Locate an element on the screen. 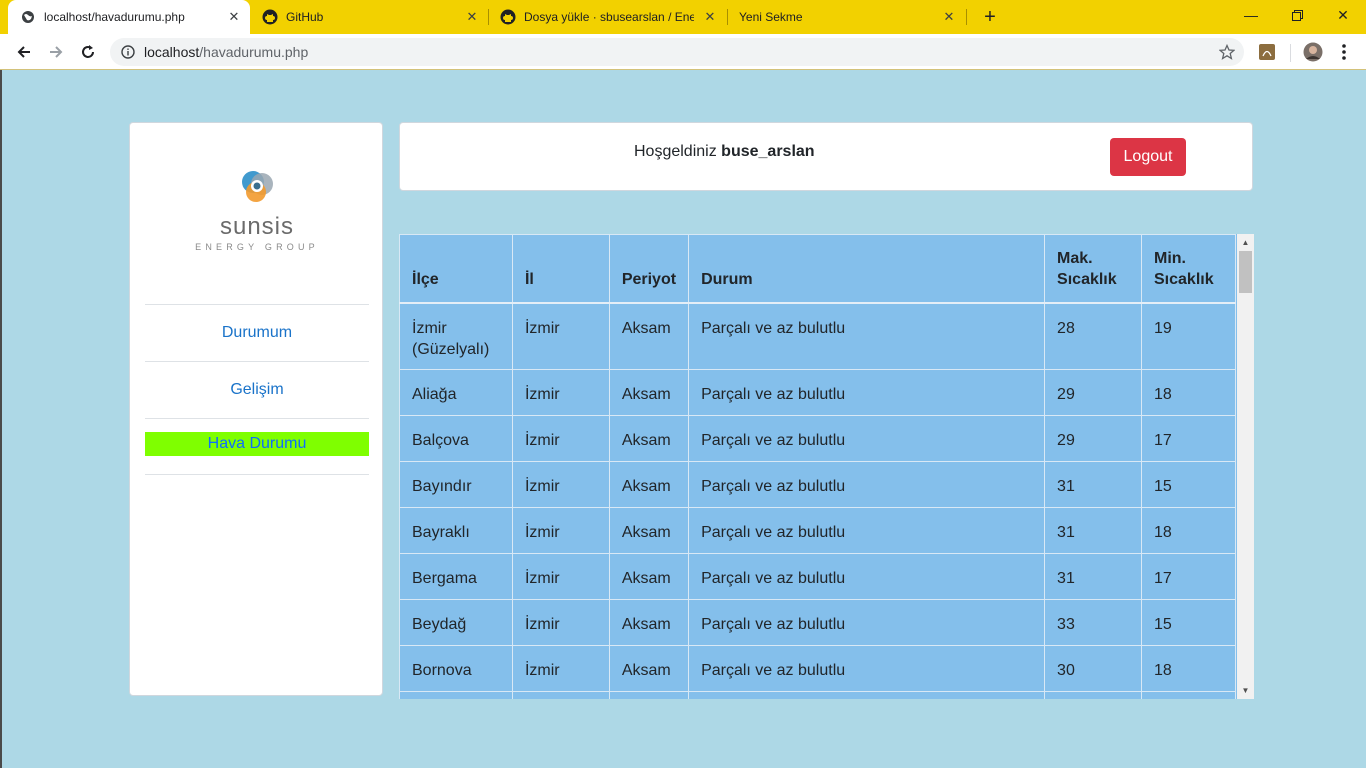  window-edge is located at coordinates (1, 419).